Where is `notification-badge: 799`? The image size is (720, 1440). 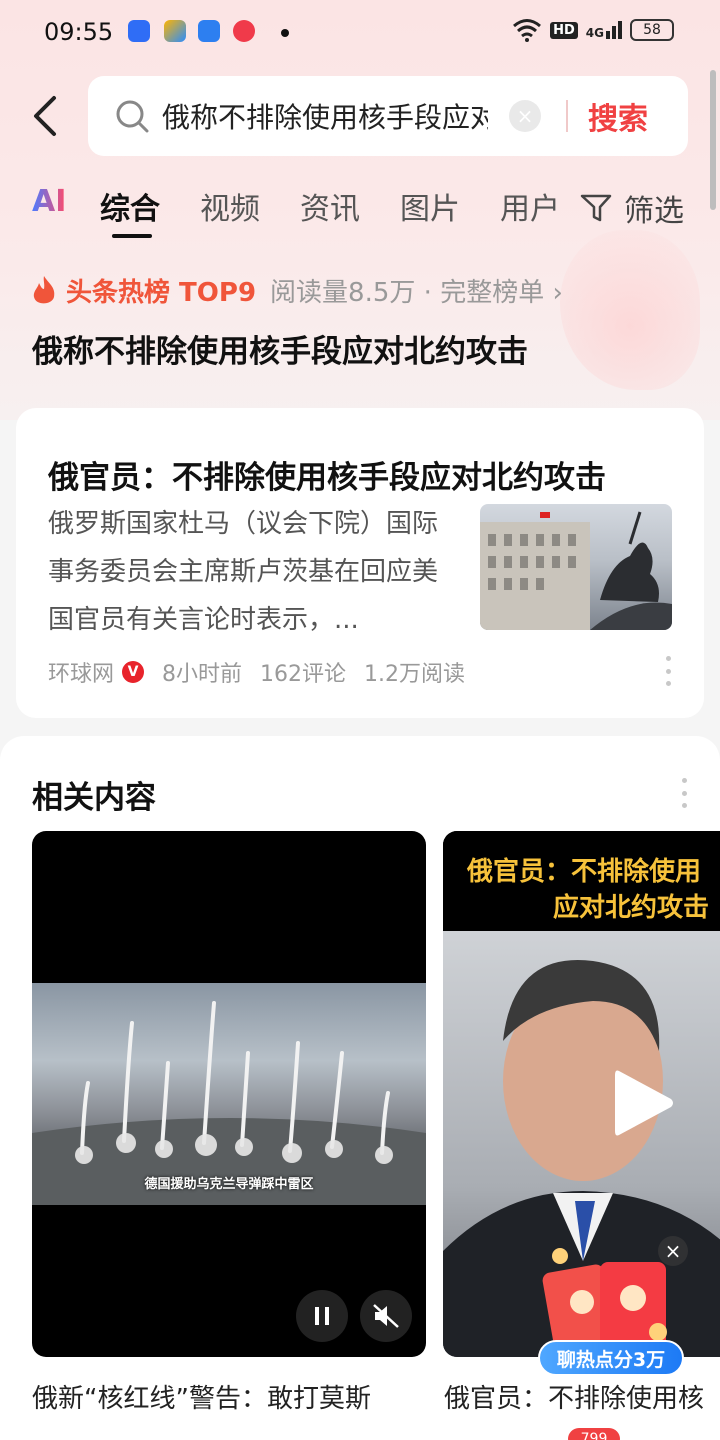 notification-badge: 799 is located at coordinates (594, 1434).